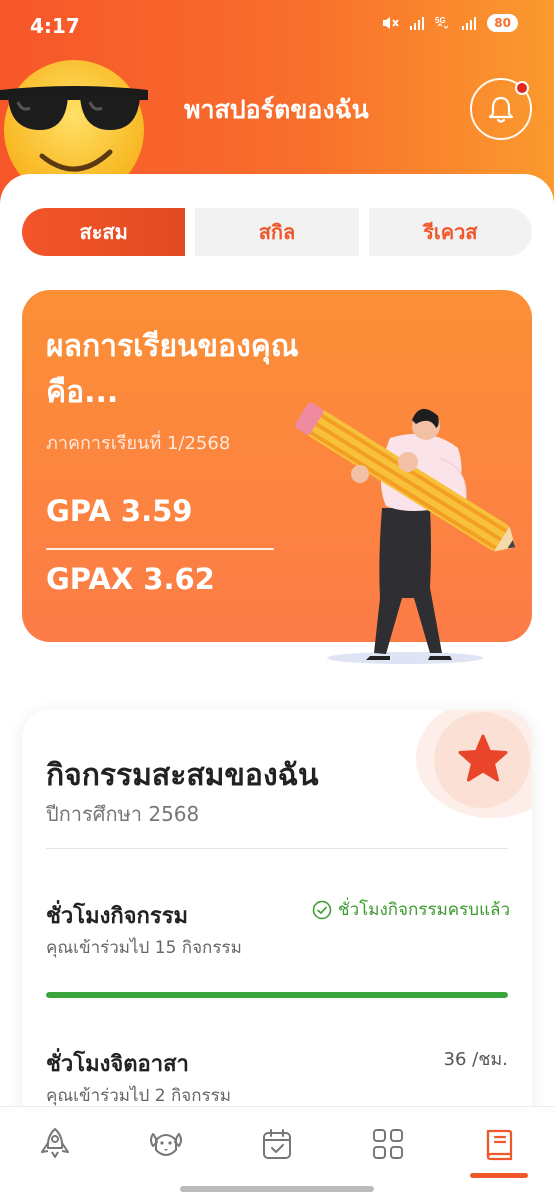 Image resolution: width=554 pixels, height=1200 pixels. Describe the element at coordinates (522, 88) in the screenshot. I see `notification-dot` at that location.